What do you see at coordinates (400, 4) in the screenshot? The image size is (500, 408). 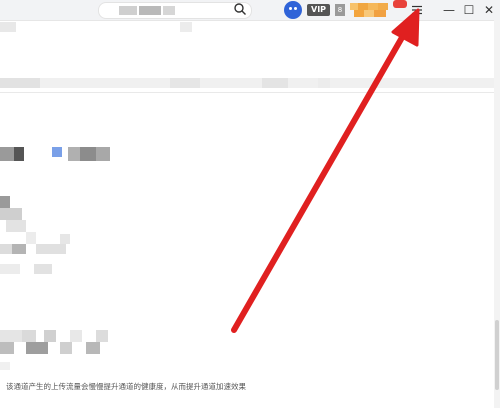 I see `notification-badge` at bounding box center [400, 4].